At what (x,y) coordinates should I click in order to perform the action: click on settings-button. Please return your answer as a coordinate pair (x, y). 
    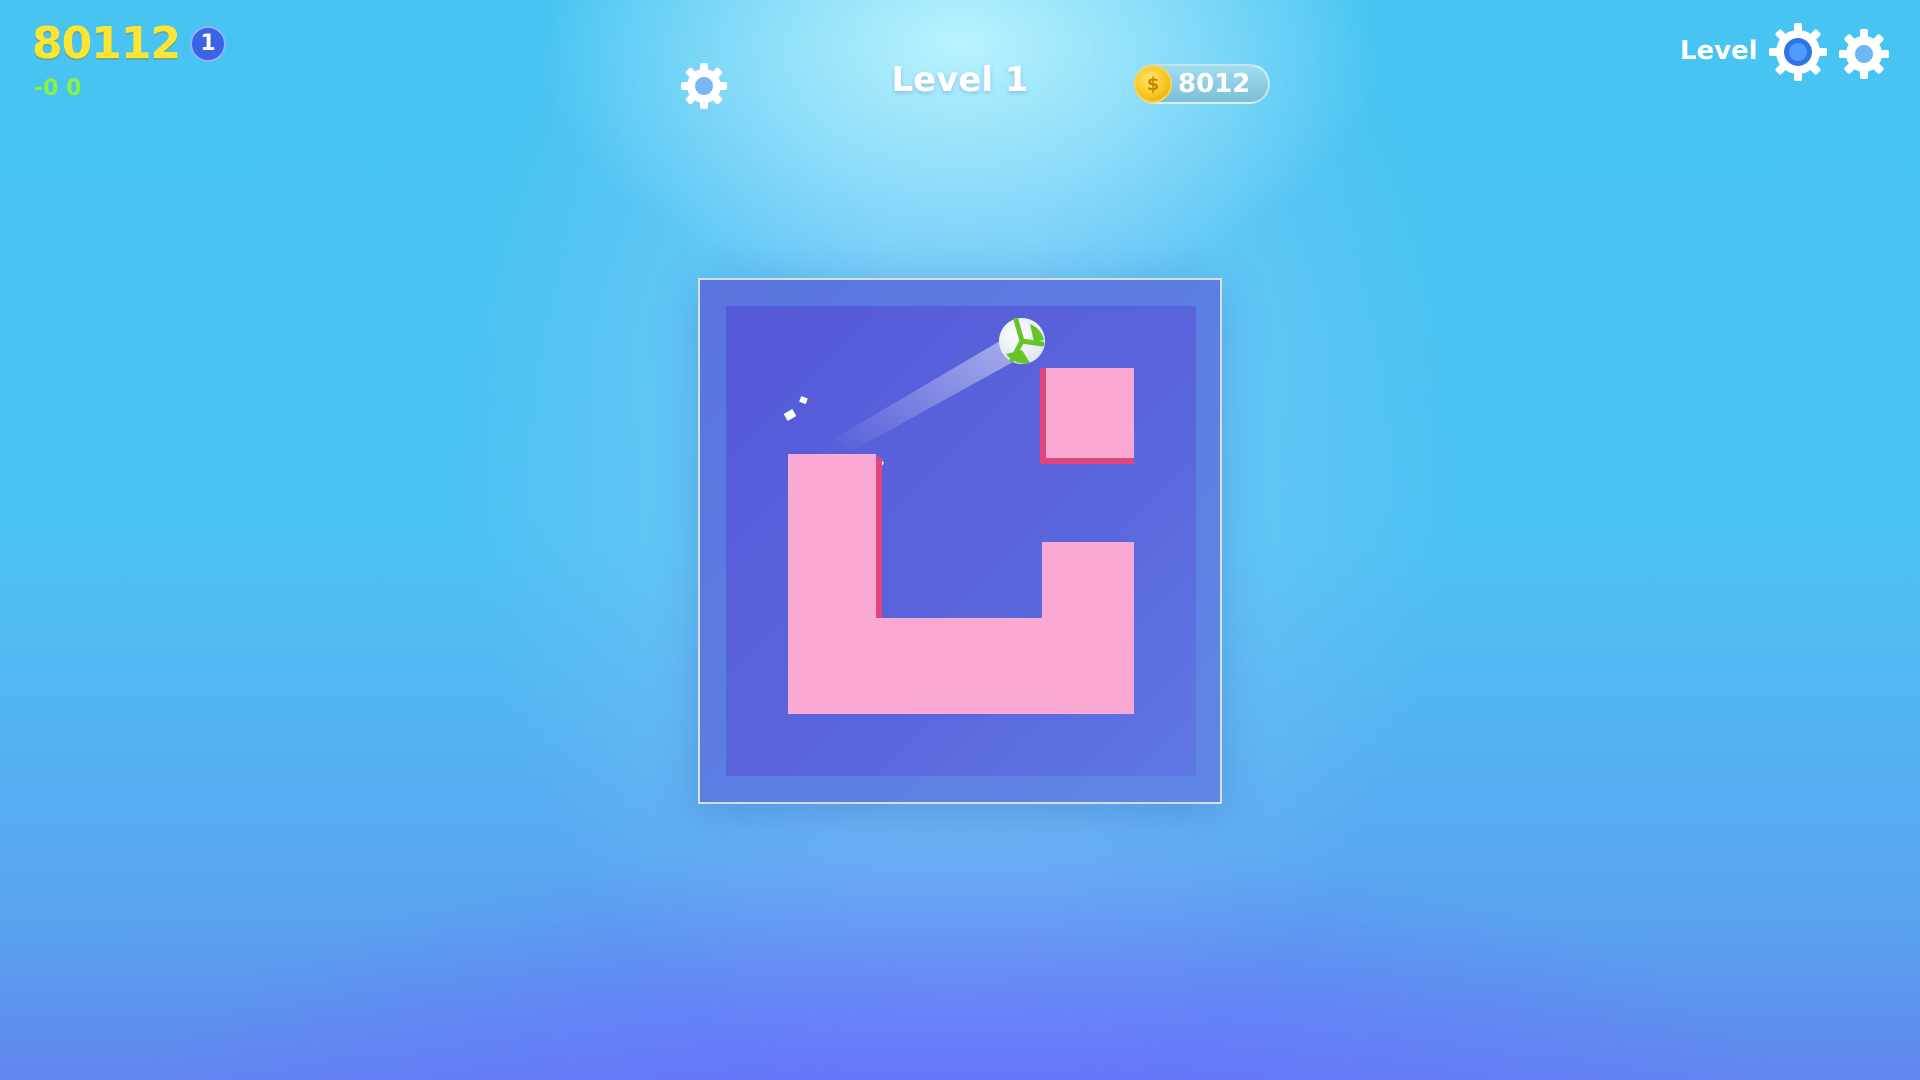
    Looking at the image, I should click on (704, 86).